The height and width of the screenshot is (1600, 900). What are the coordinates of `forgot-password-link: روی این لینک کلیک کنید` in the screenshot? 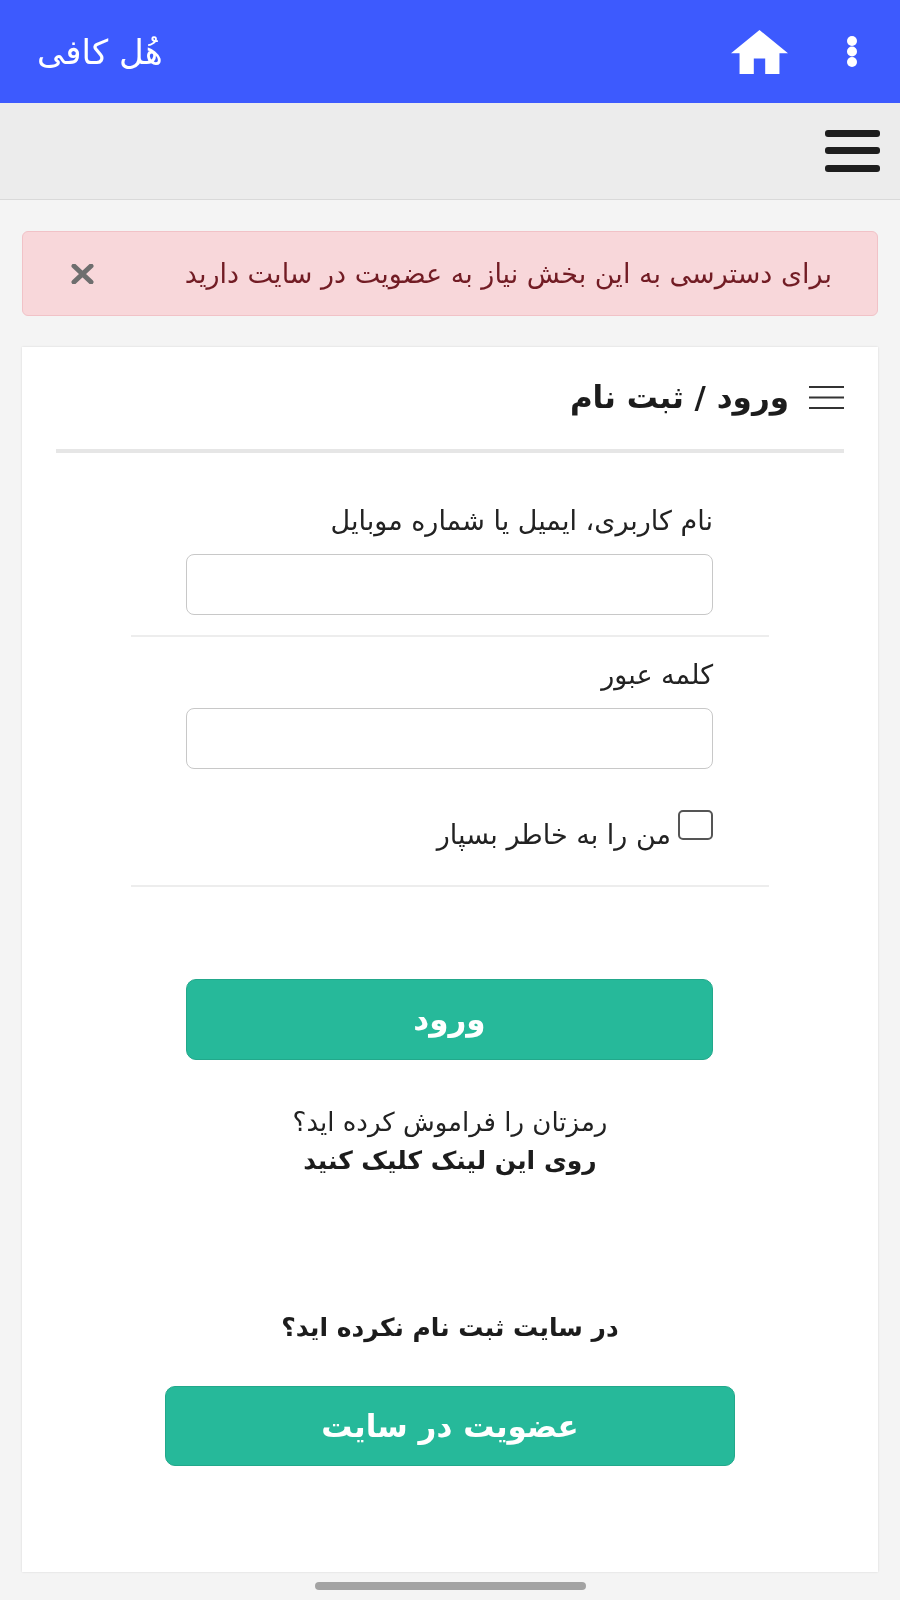 It's located at (450, 1161).